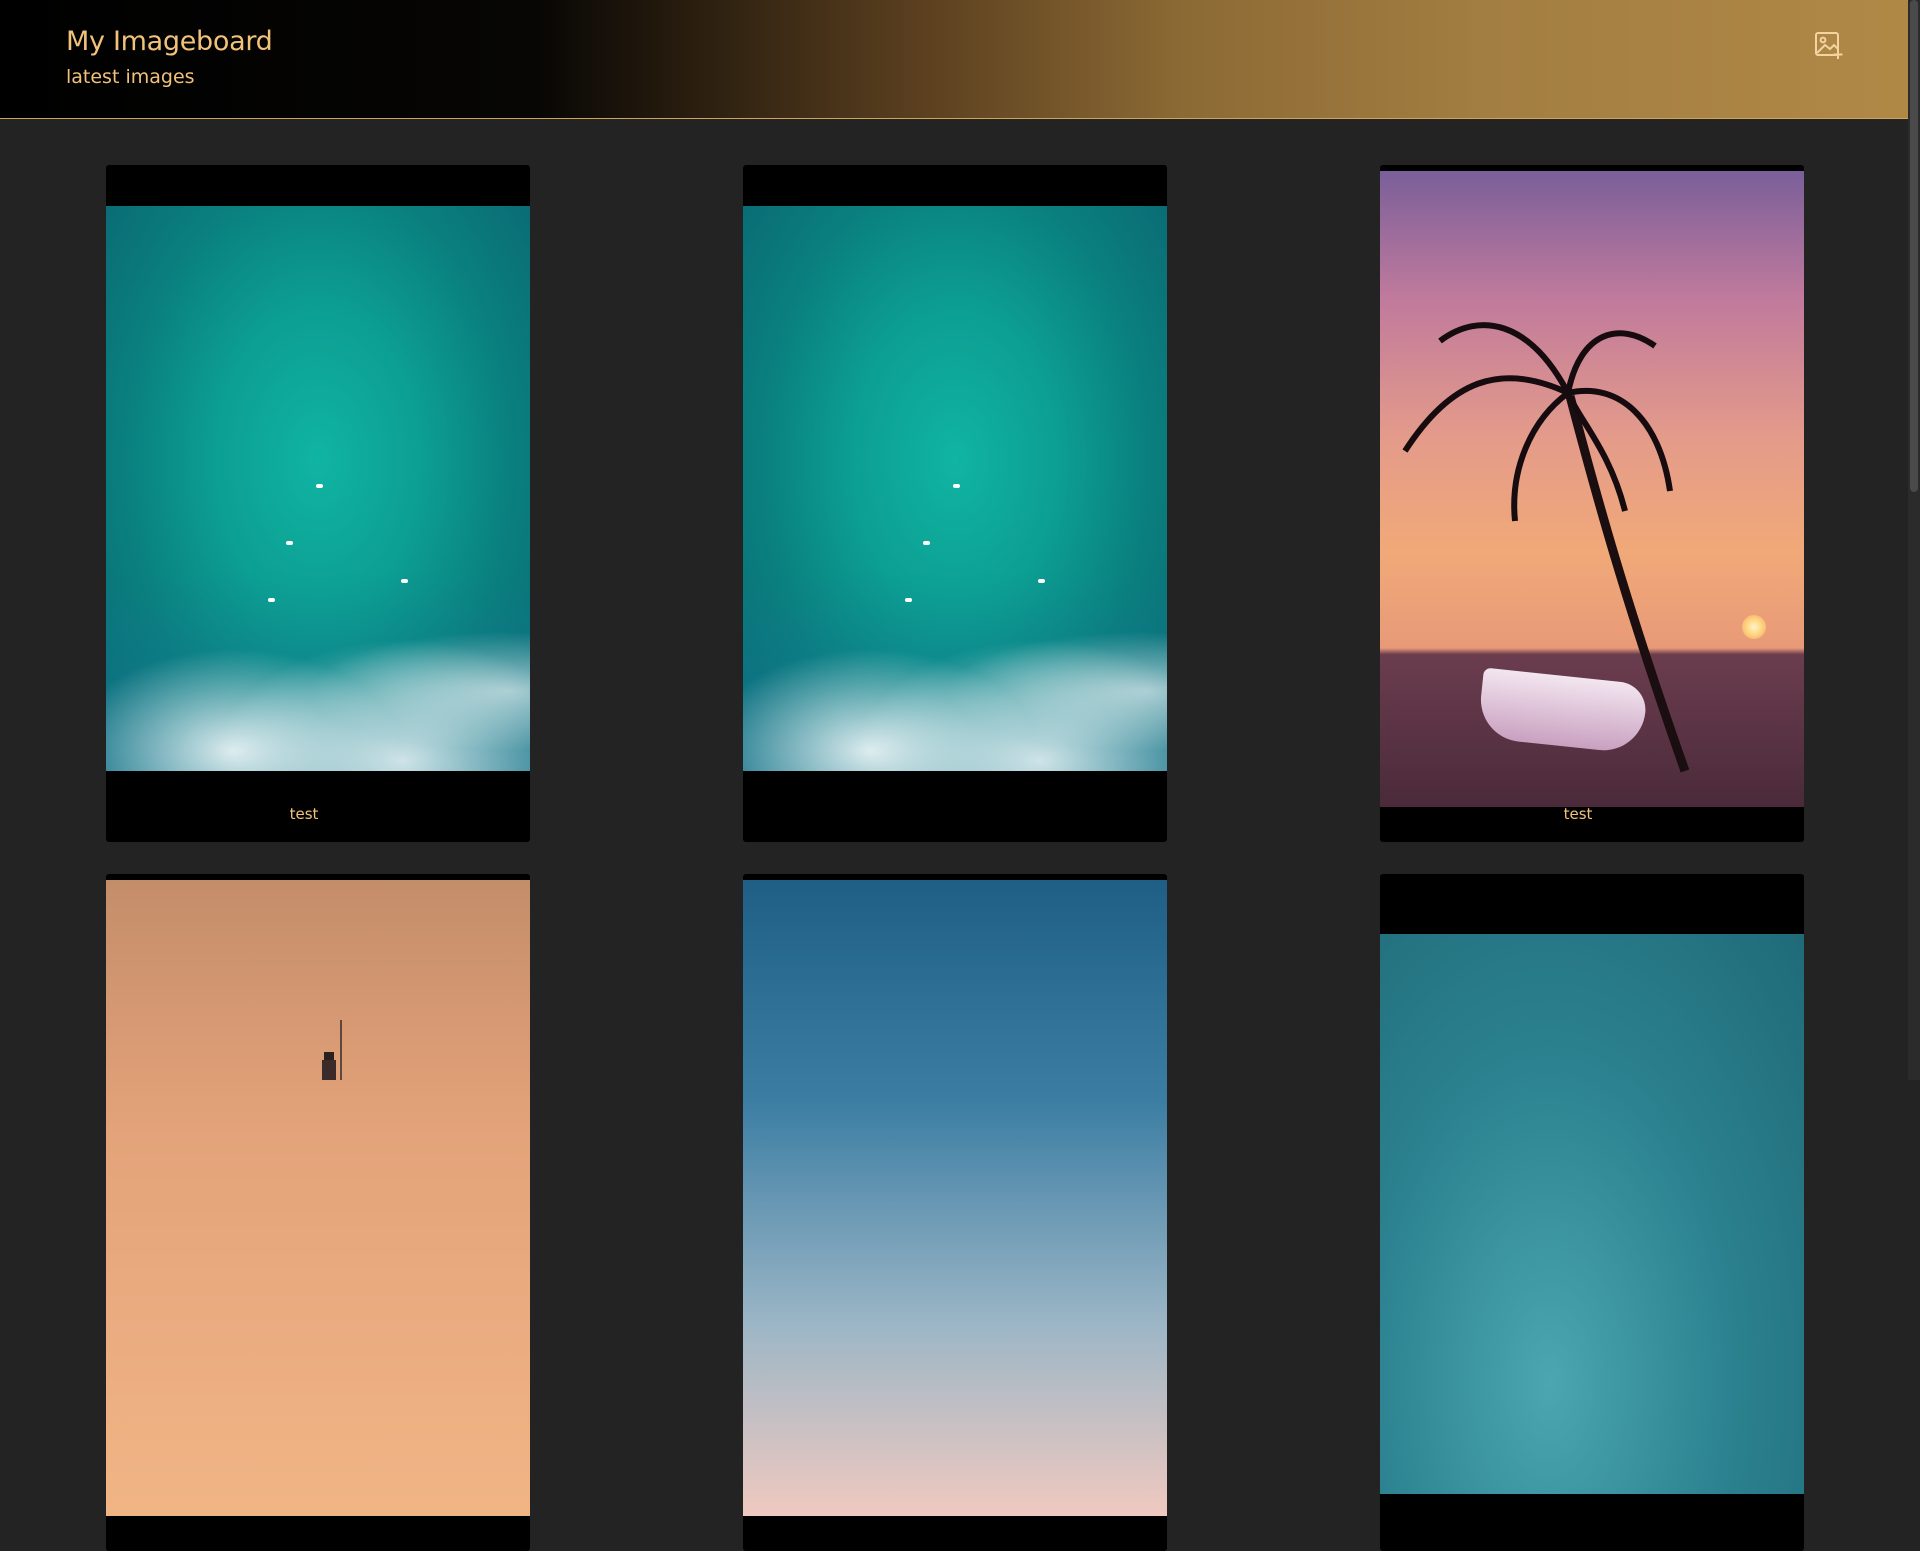  Describe the element at coordinates (169, 41) in the screenshot. I see `app-title: My Imageboard` at that location.